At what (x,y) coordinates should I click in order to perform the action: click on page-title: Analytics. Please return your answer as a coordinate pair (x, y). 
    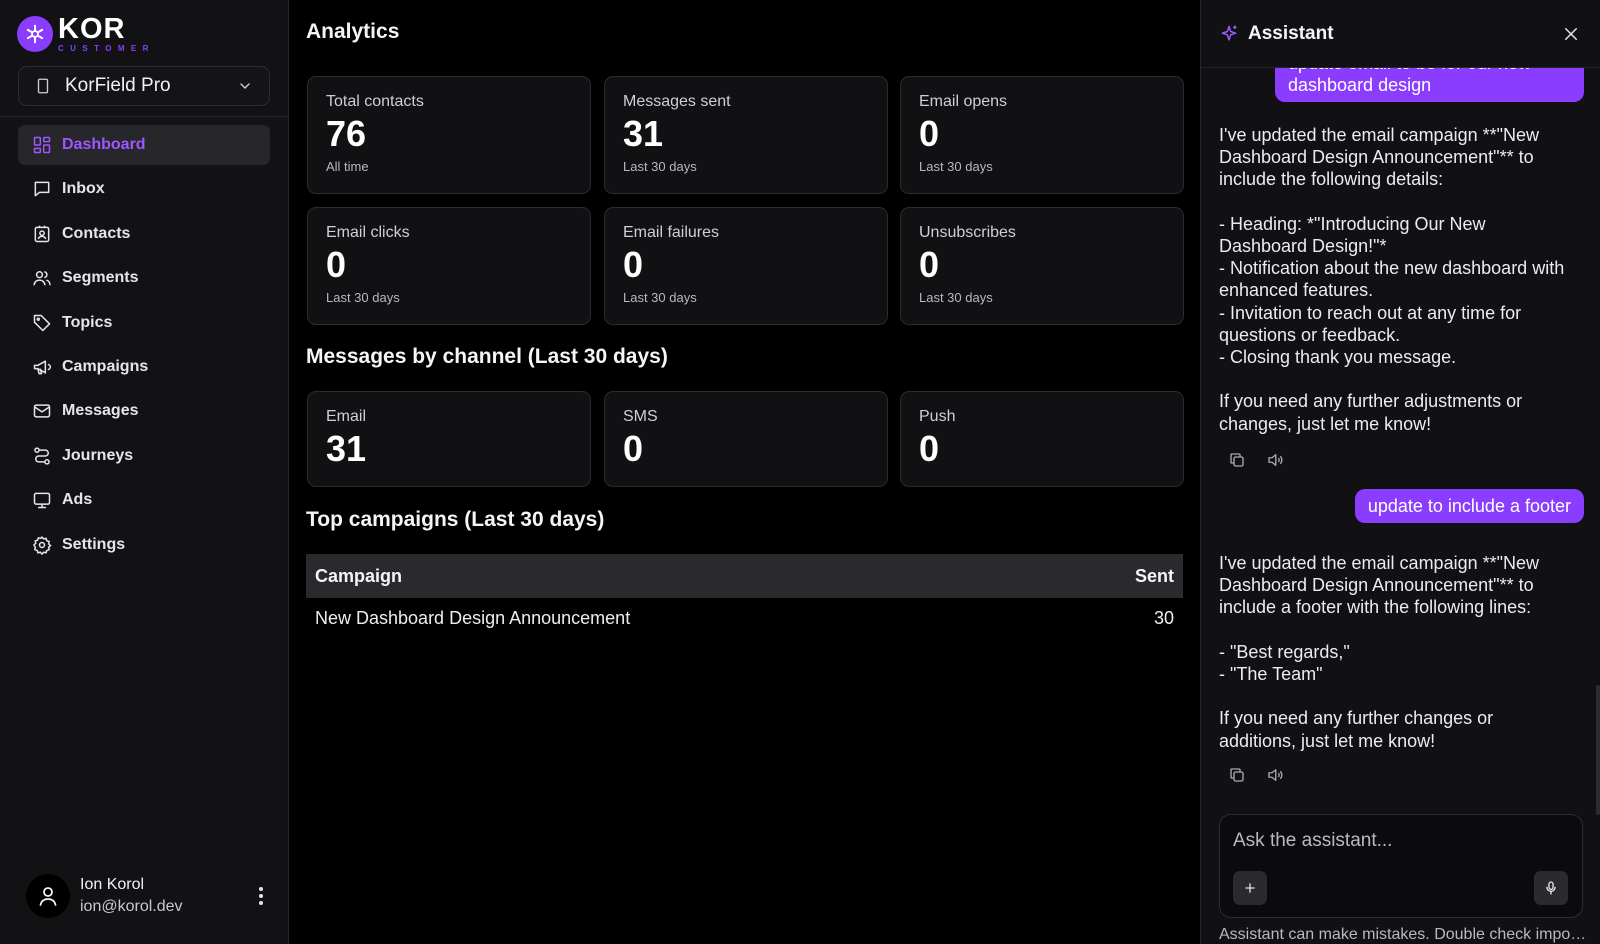
    Looking at the image, I should click on (353, 31).